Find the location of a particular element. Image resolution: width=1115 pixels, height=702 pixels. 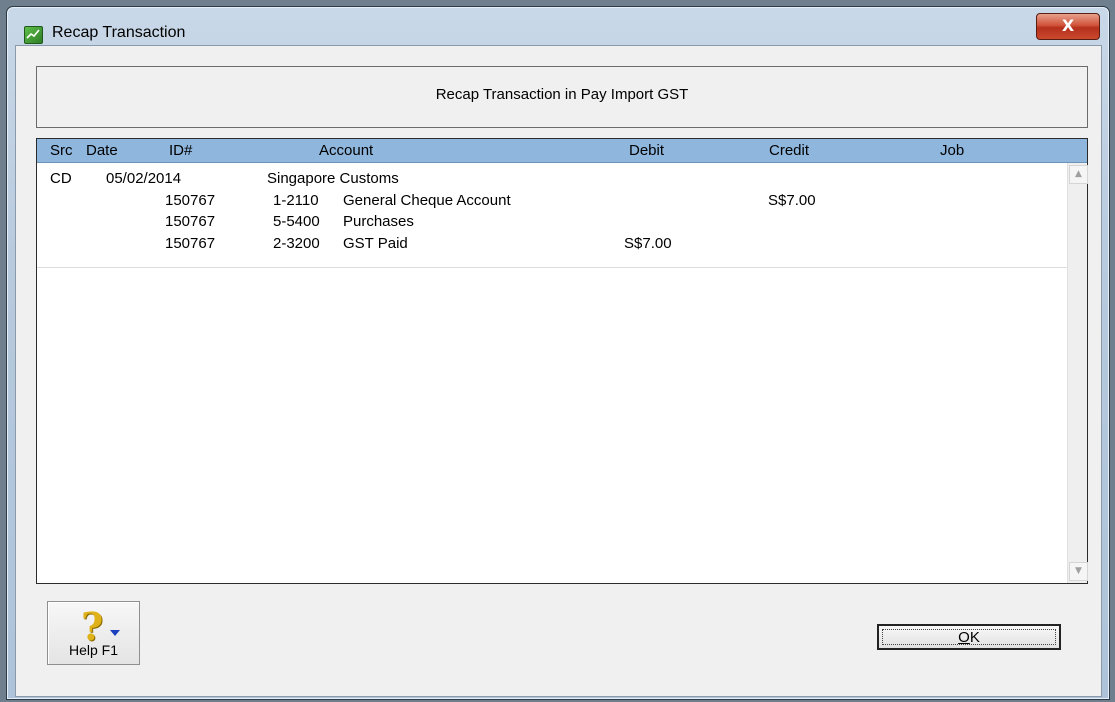

cell-account-no: Singapore Customs is located at coordinates (333, 178).